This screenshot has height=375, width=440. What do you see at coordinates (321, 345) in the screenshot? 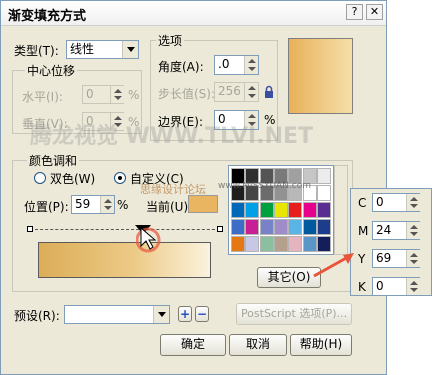
I see `help-button: 帮助(H)` at bounding box center [321, 345].